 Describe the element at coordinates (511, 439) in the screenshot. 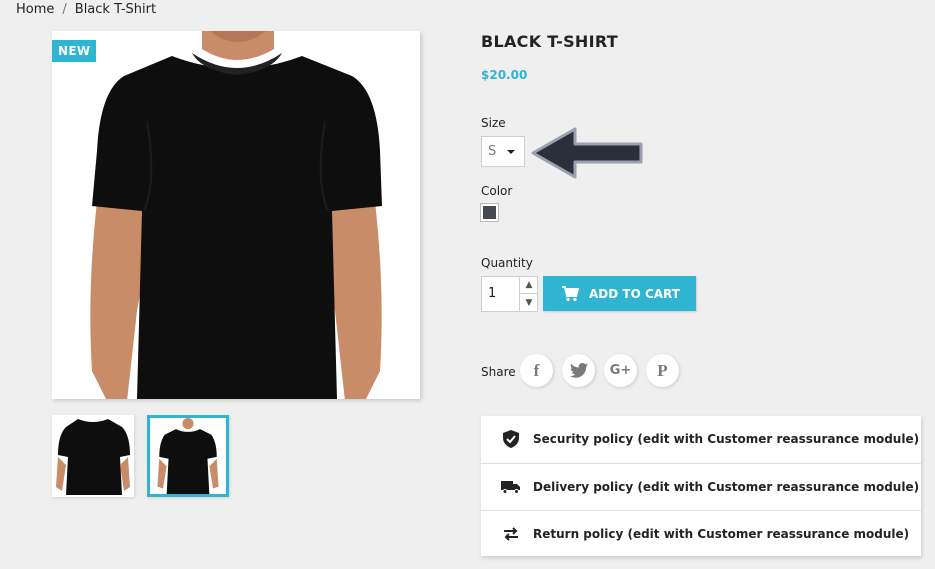

I see `shield-check-icon` at that location.